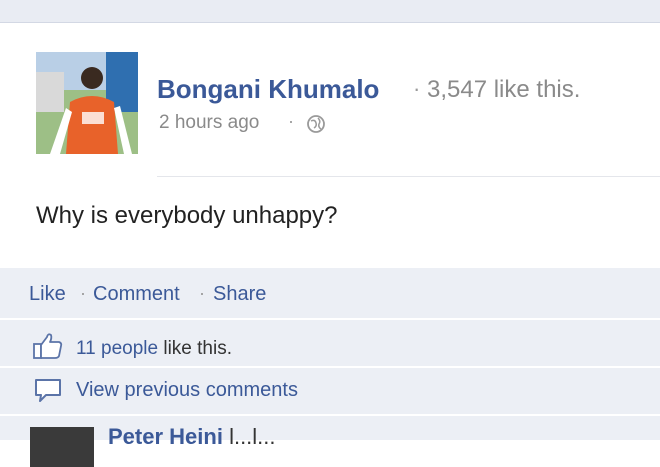 Image resolution: width=660 pixels, height=467 pixels. What do you see at coordinates (187, 215) in the screenshot?
I see `status-message: Why is everybody unhappy?` at bounding box center [187, 215].